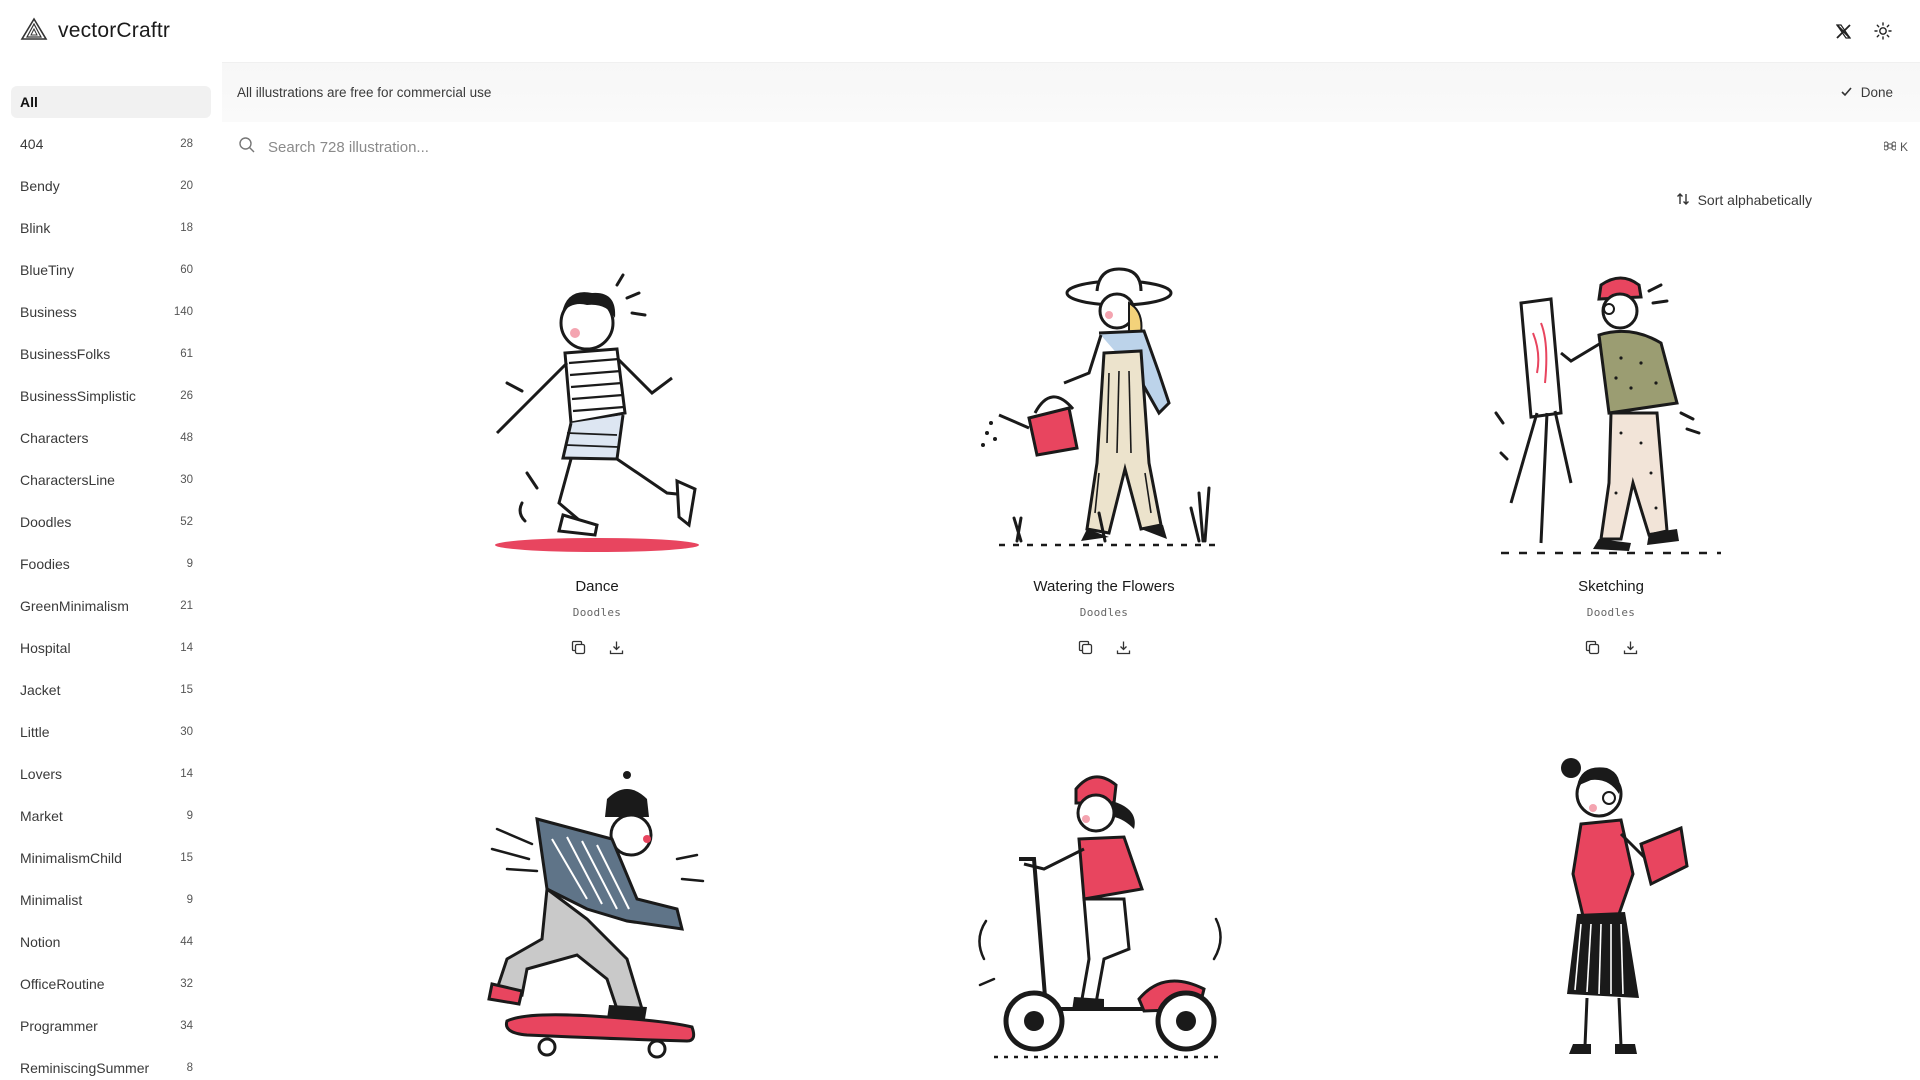  What do you see at coordinates (111, 270) in the screenshot?
I see `sidebar-item-bluetiny: BlueTiny 60` at bounding box center [111, 270].